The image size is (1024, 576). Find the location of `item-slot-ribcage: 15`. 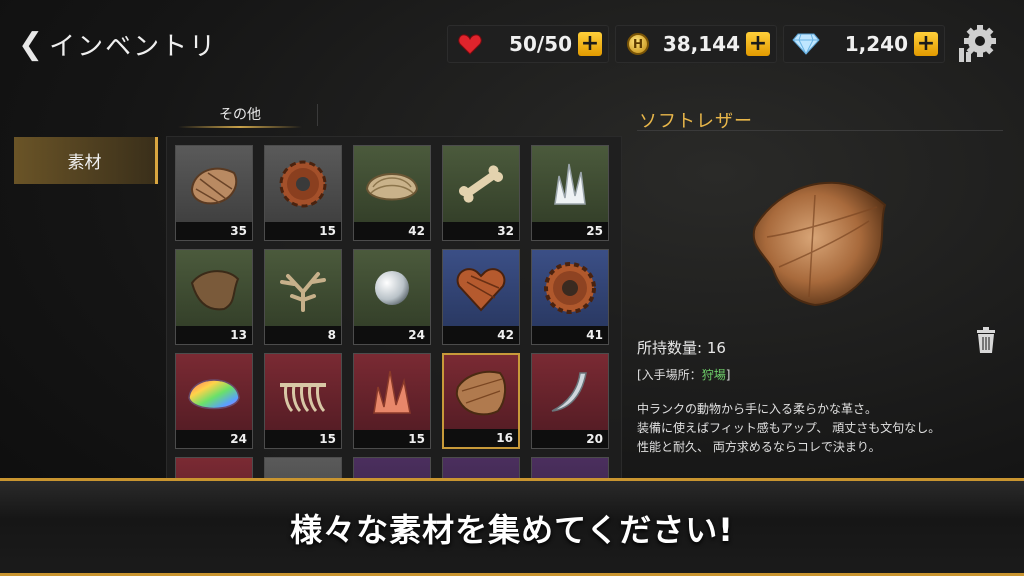

item-slot-ribcage: 15 is located at coordinates (303, 401).